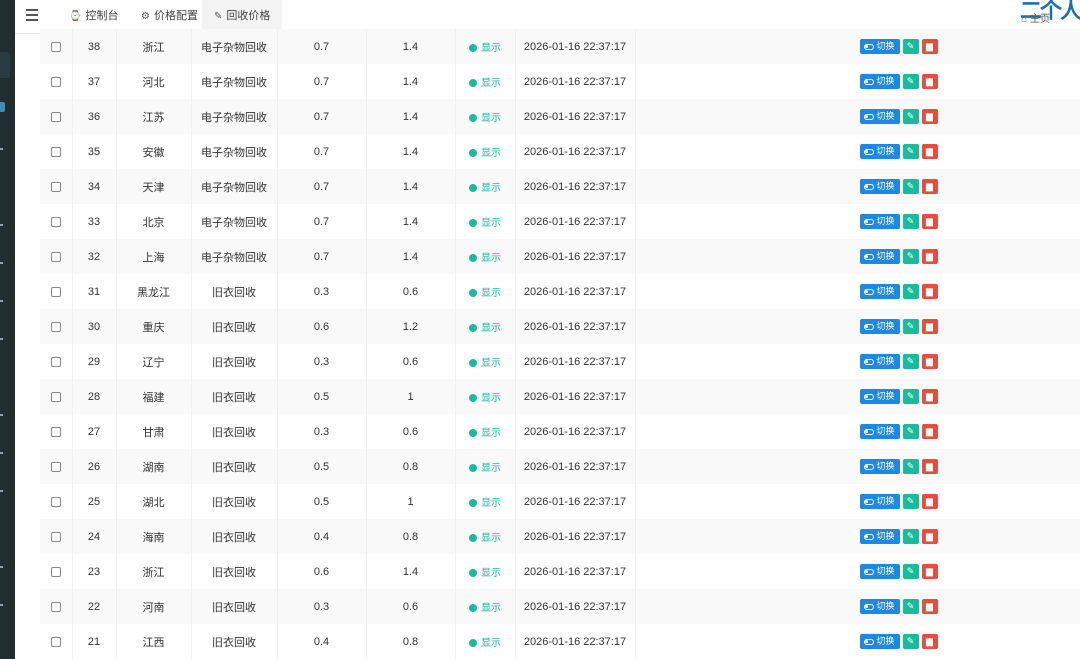  What do you see at coordinates (154, 326) in the screenshot?
I see `area-cell: 重庆` at bounding box center [154, 326].